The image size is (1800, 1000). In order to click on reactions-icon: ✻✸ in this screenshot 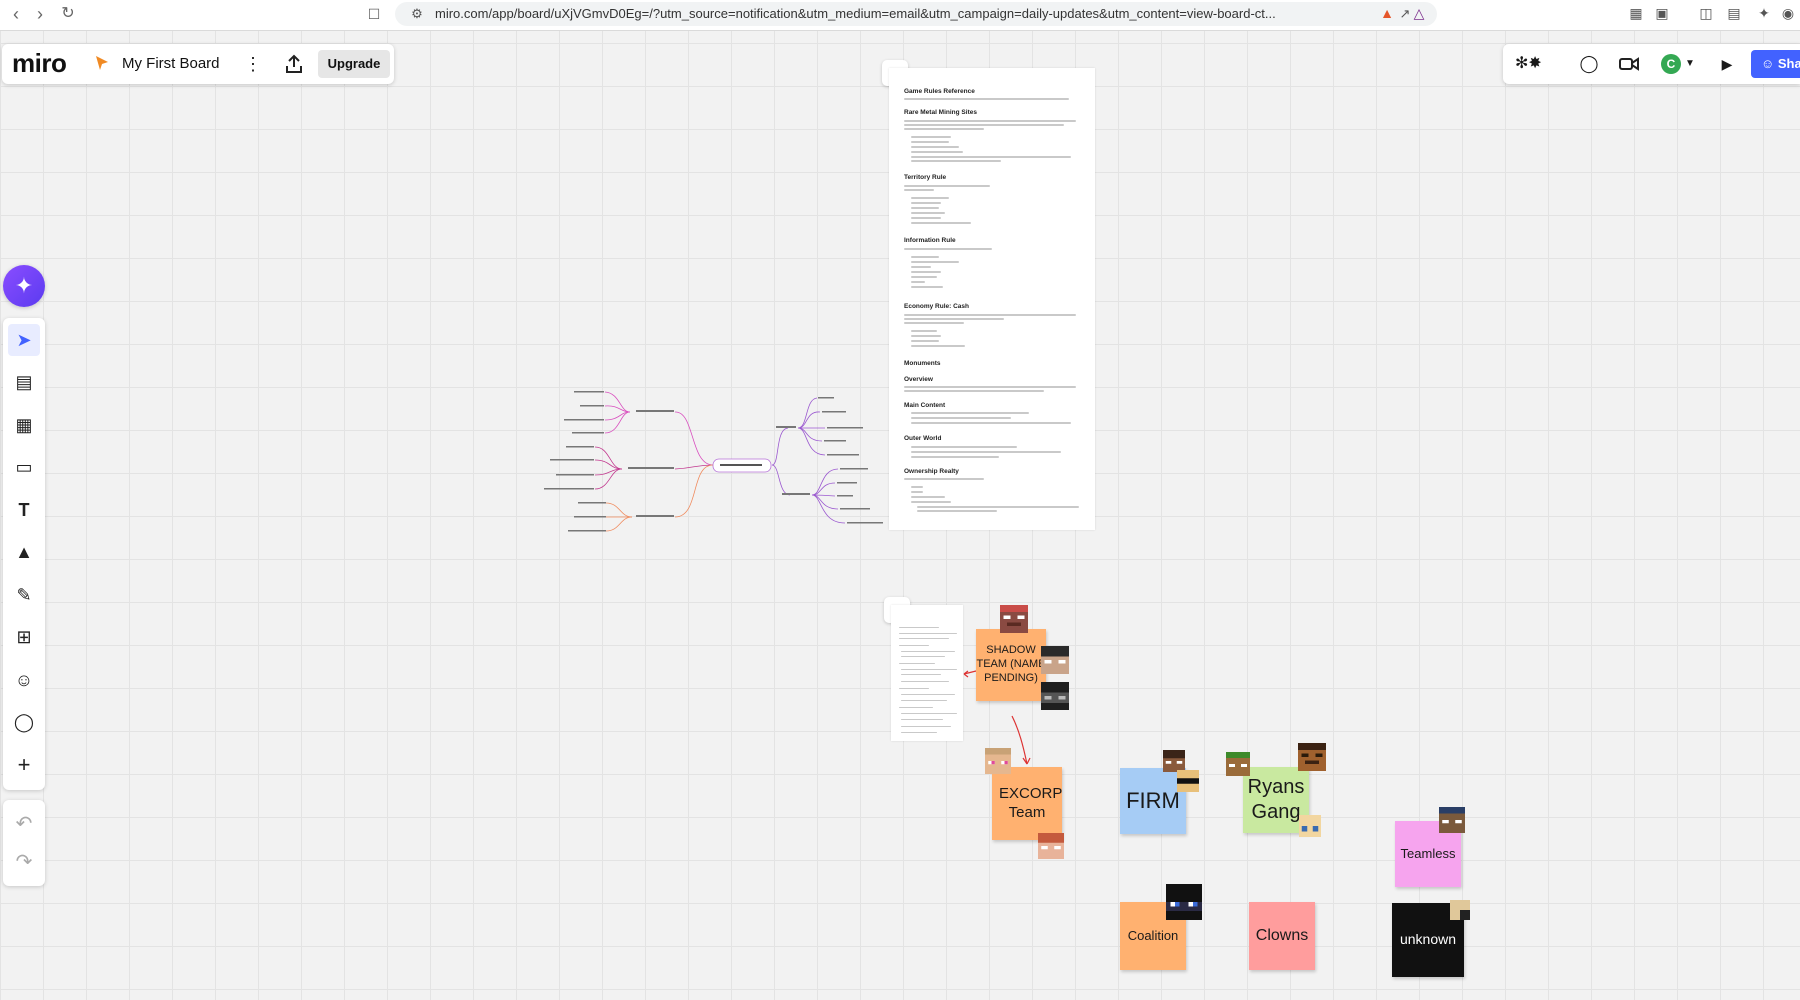, I will do `click(1537, 64)`.